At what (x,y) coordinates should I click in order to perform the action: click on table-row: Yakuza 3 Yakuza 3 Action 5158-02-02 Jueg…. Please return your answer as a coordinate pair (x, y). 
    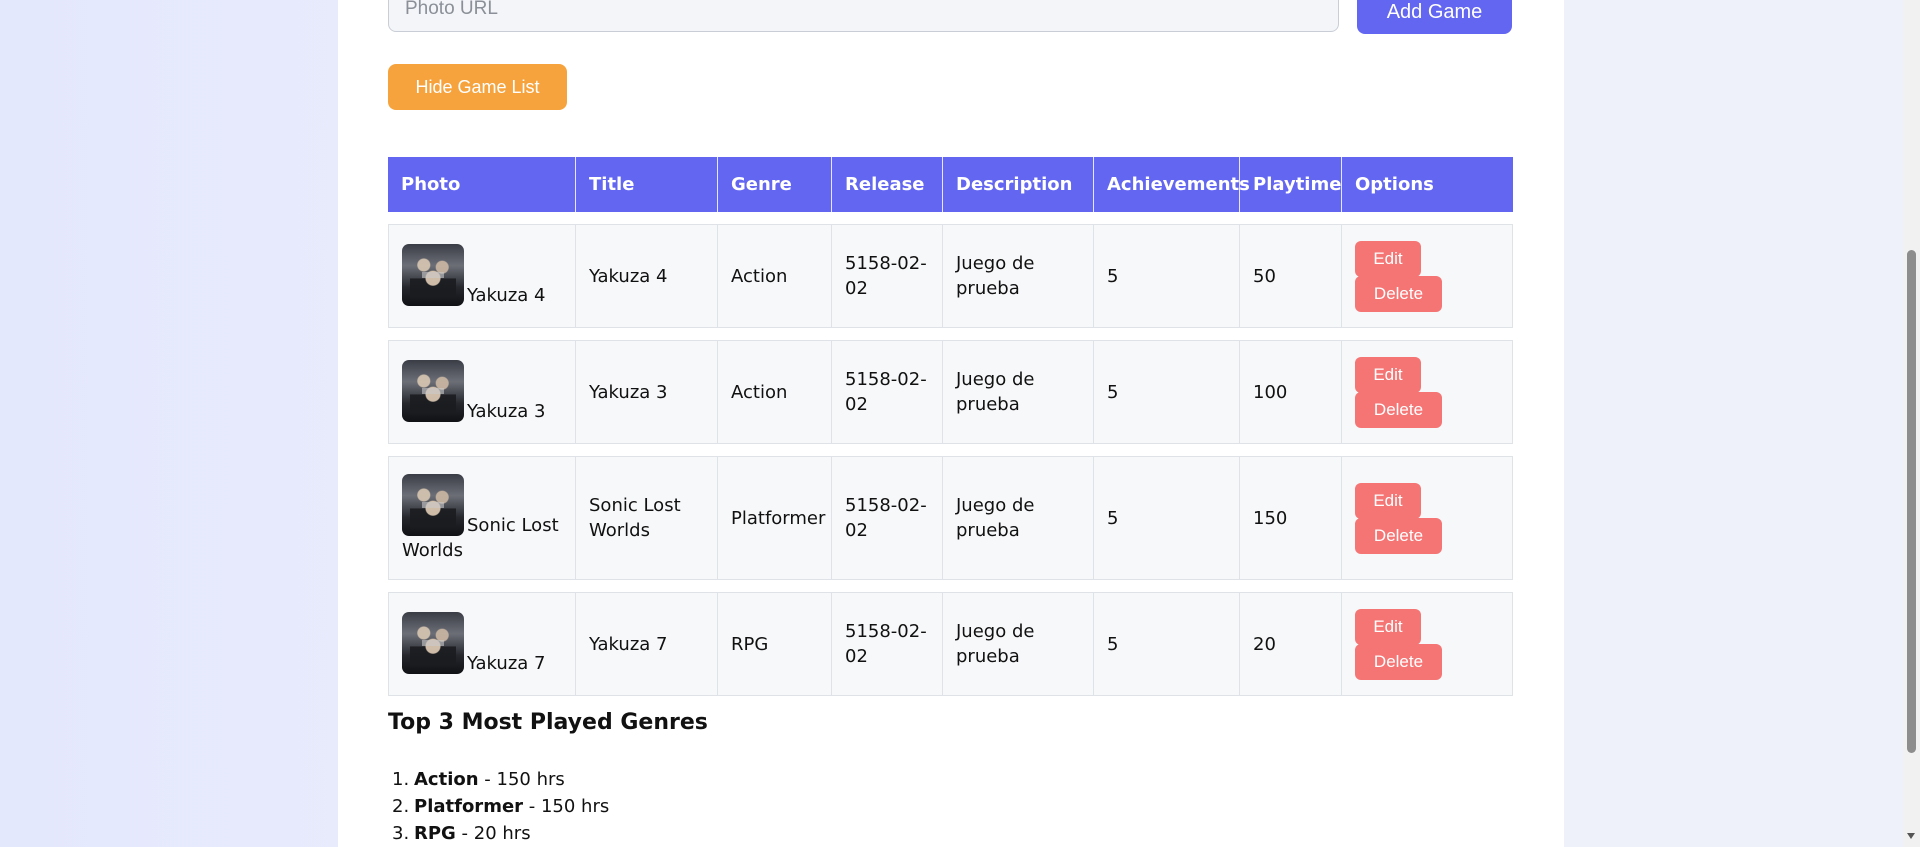
    Looking at the image, I should click on (950, 392).